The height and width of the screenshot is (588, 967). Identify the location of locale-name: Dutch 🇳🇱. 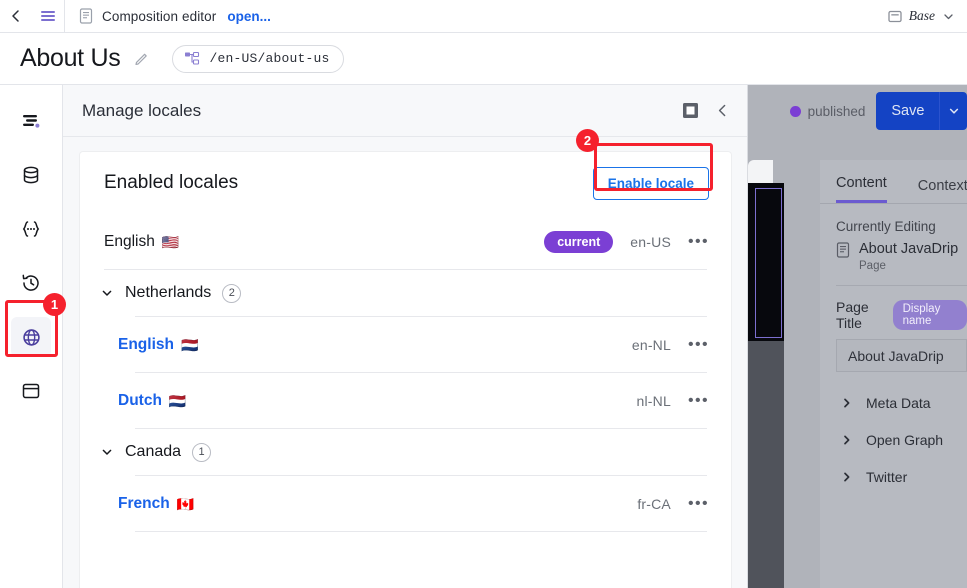
(152, 401).